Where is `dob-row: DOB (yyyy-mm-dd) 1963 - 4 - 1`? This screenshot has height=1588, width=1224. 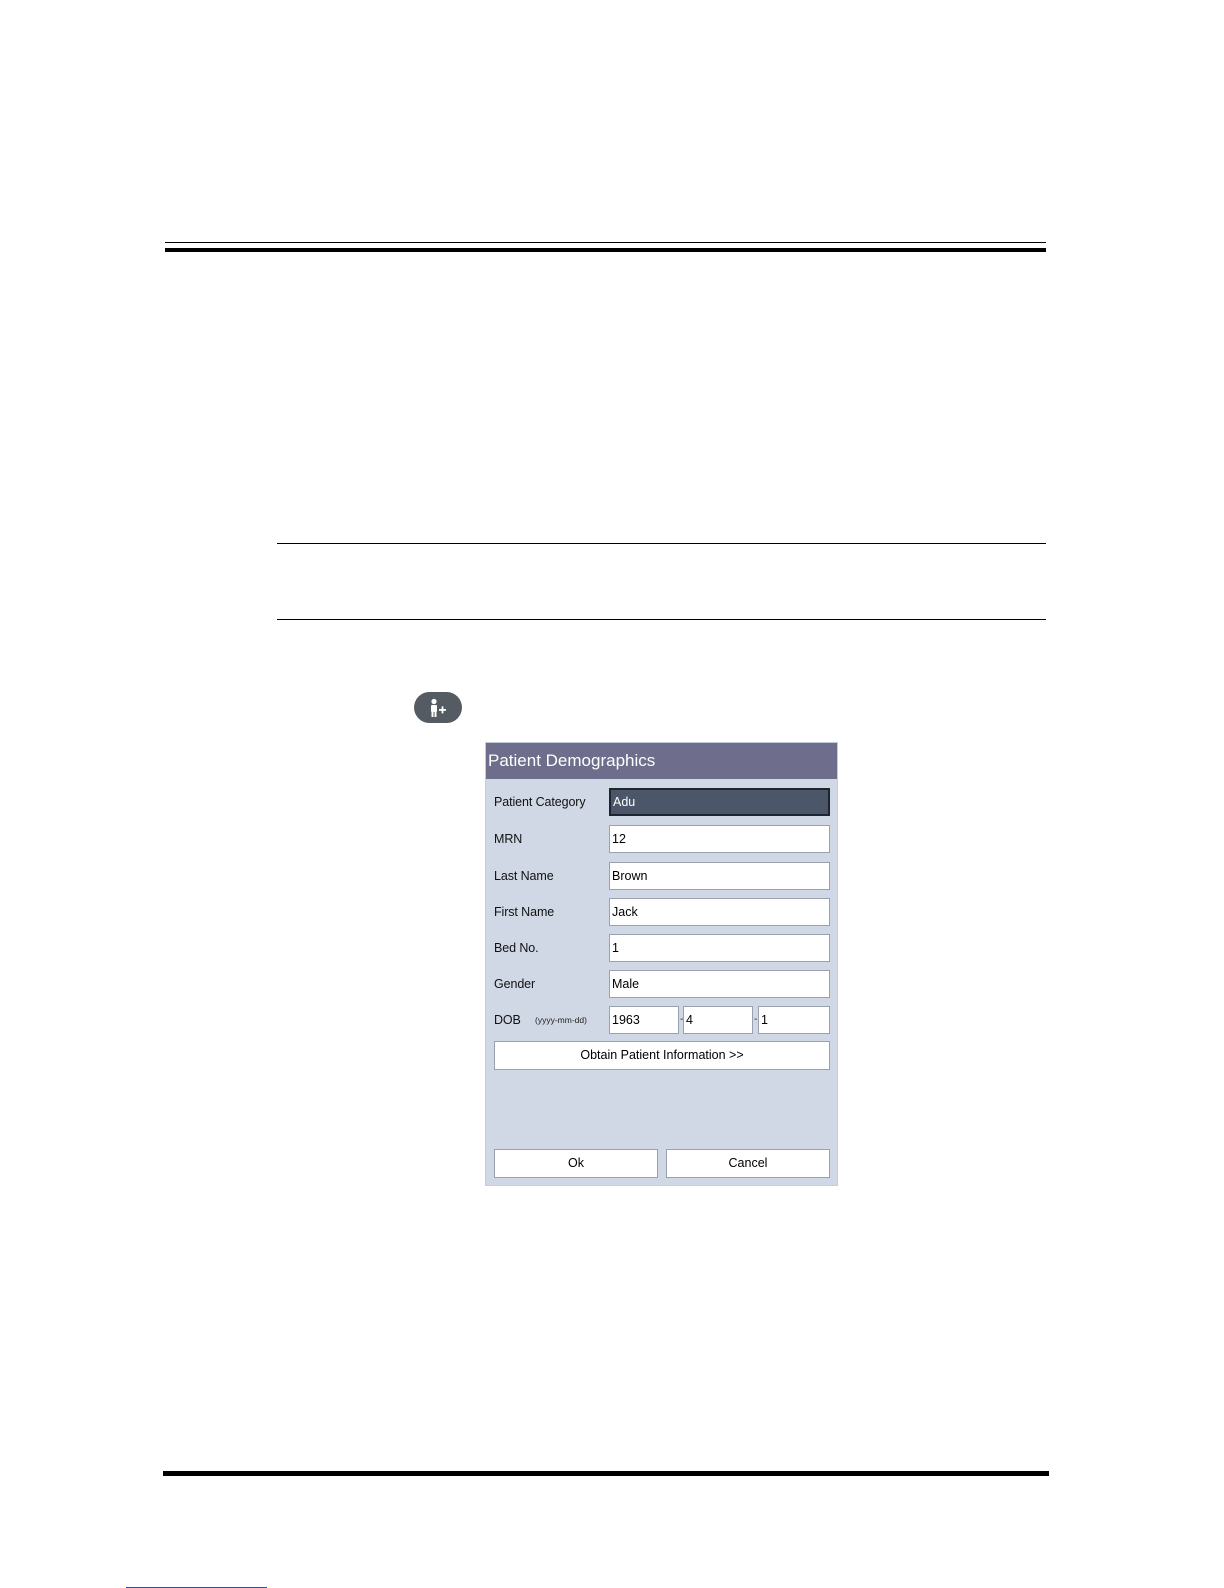 dob-row: DOB (yyyy-mm-dd) 1963 - 4 - 1 is located at coordinates (662, 1020).